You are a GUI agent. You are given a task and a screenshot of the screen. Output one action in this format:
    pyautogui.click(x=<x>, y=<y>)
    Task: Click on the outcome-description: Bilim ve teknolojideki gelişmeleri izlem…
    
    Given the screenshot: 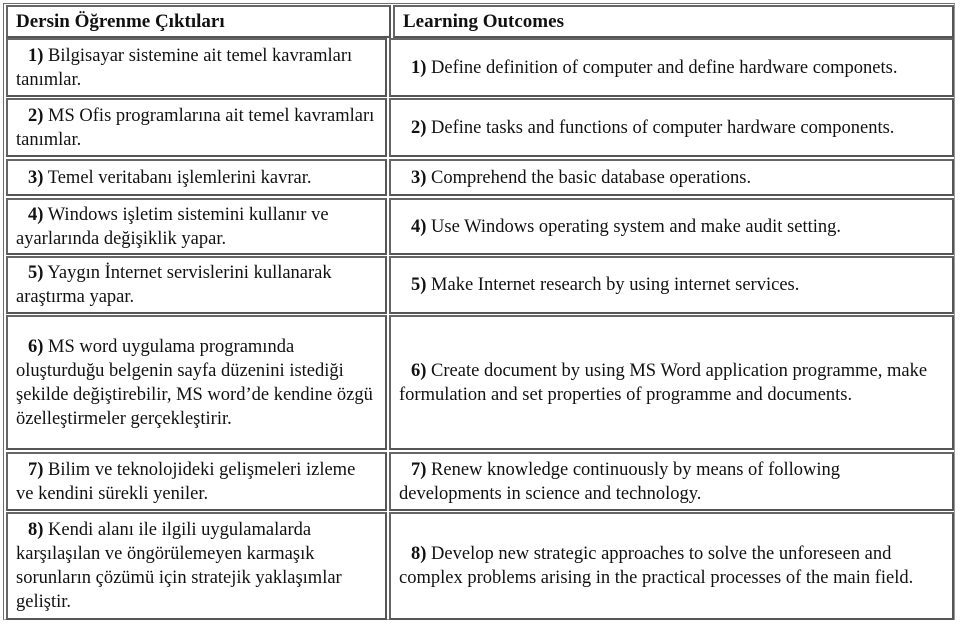 What is the action you would take?
    pyautogui.click(x=186, y=481)
    